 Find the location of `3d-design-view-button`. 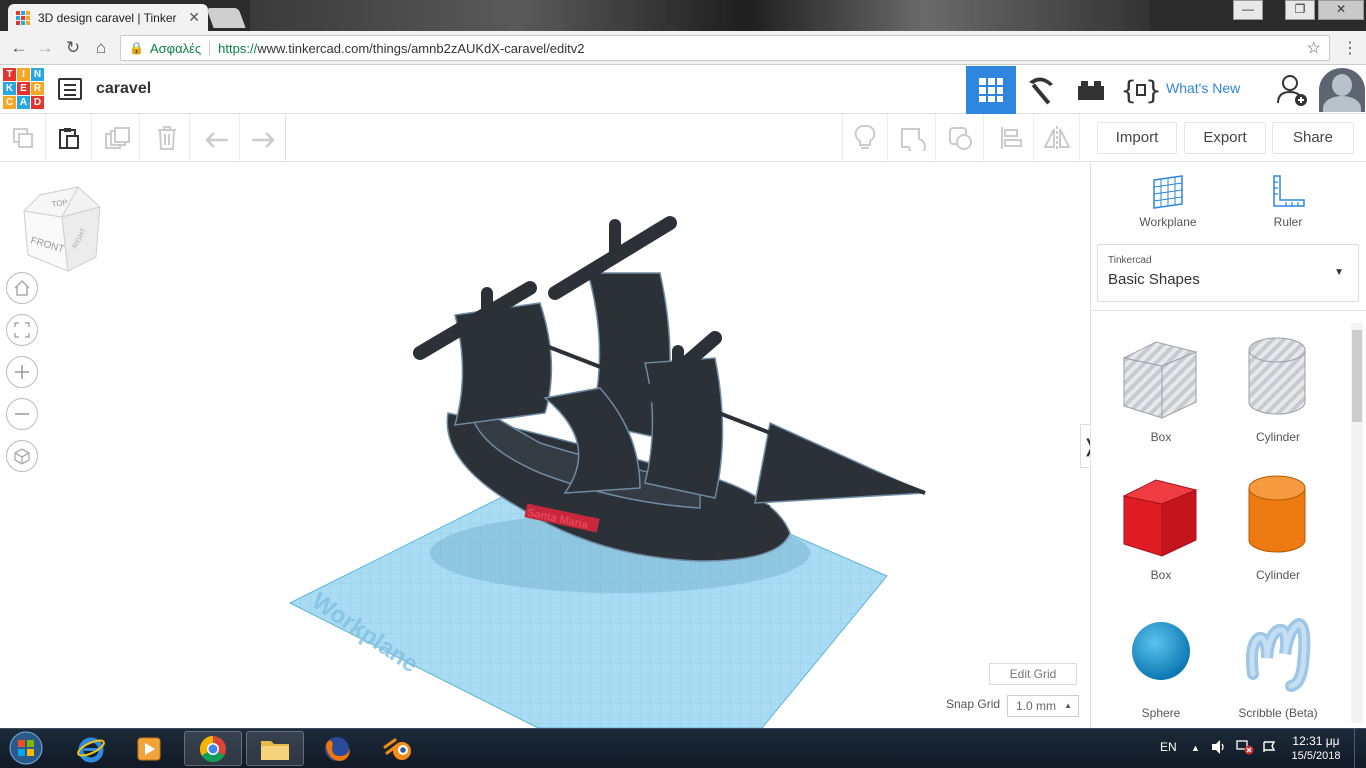

3d-design-view-button is located at coordinates (991, 90).